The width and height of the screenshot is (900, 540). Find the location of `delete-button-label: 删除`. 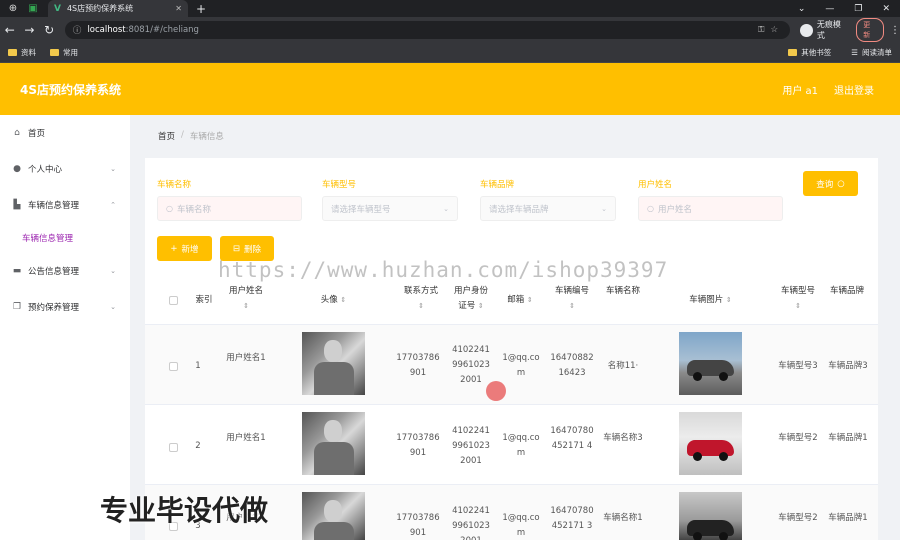

delete-button-label: 删除 is located at coordinates (253, 249).